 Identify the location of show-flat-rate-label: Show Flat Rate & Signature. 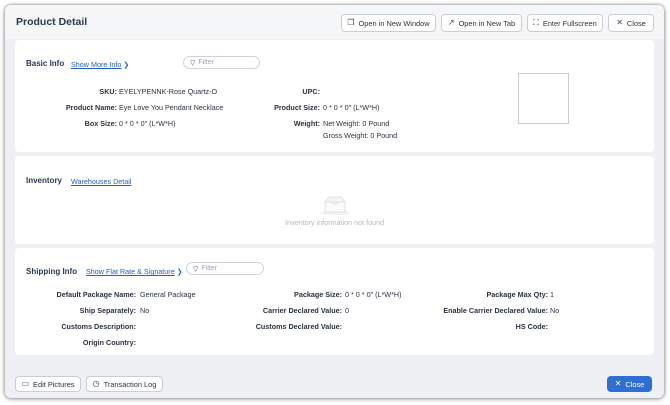
(130, 271).